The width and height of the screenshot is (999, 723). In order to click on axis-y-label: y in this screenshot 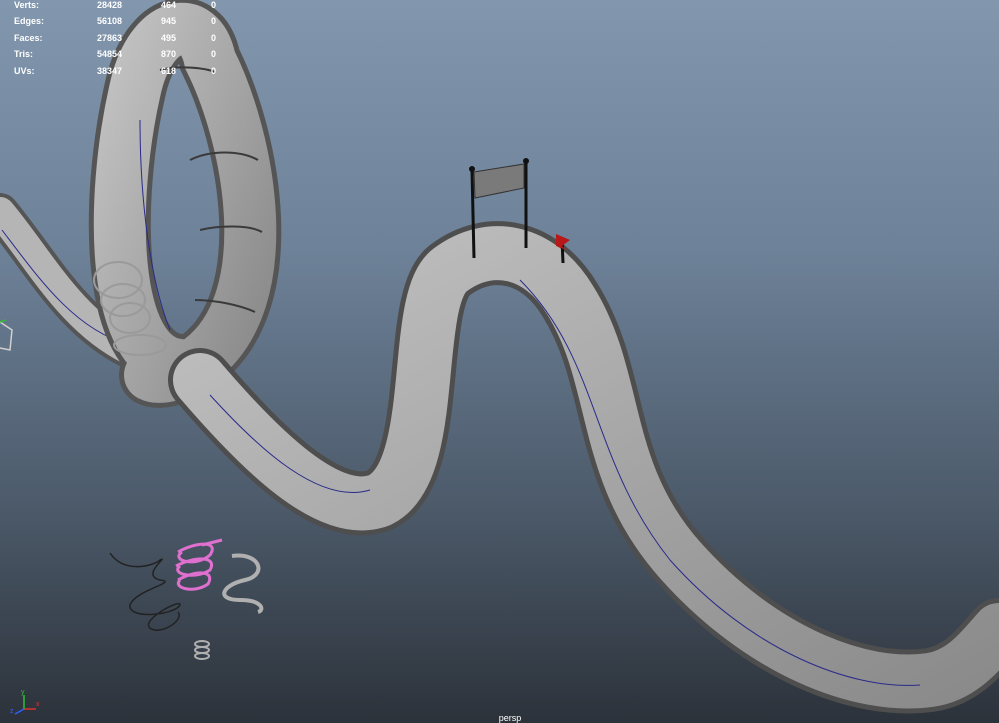, I will do `click(23, 692)`.